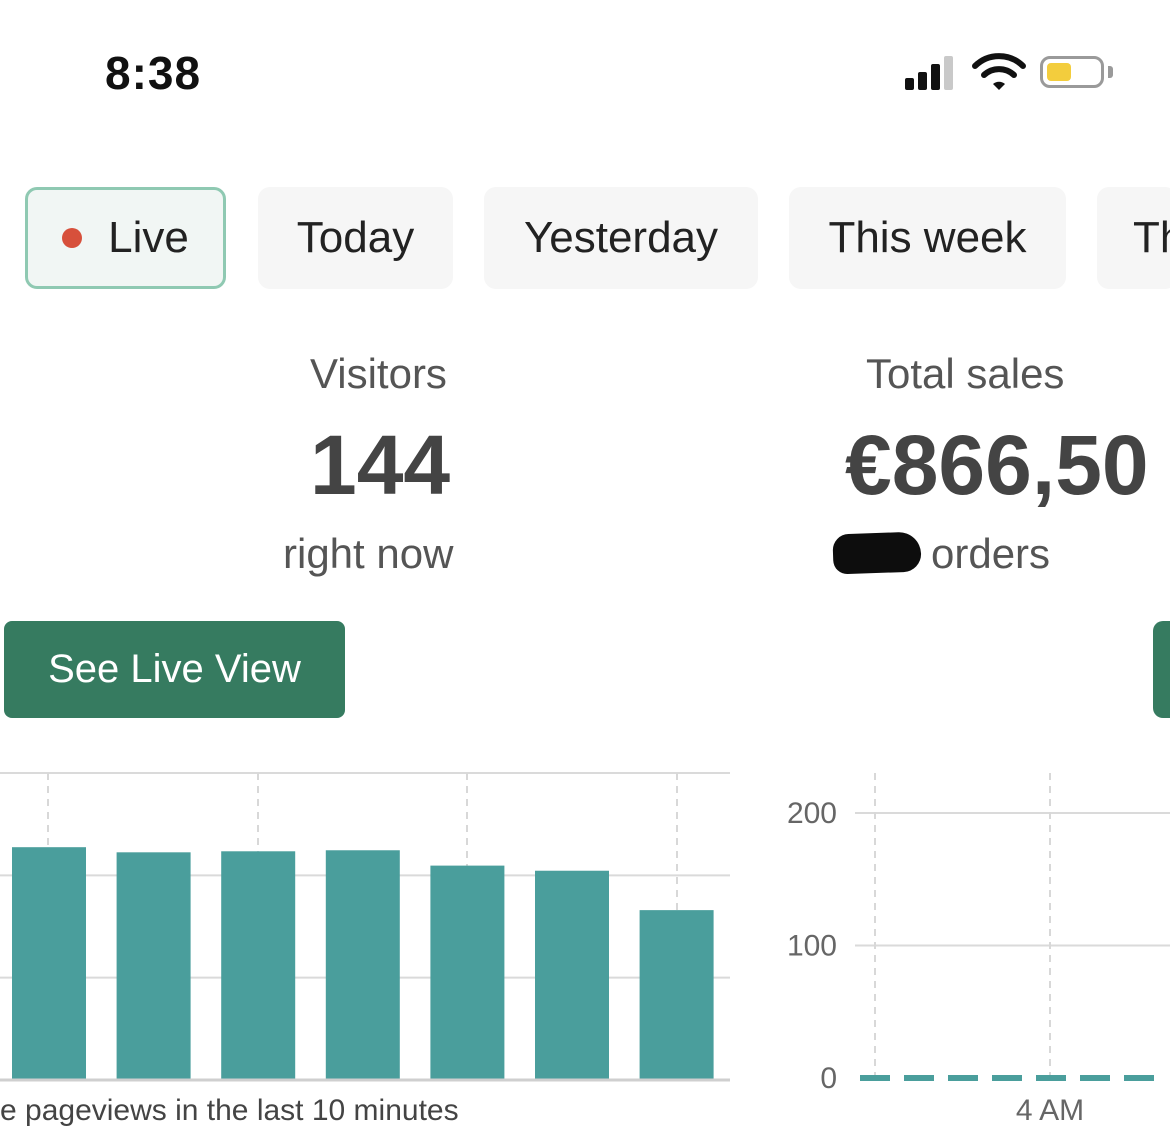 This screenshot has height=1146, width=1170. I want to click on tab-live: Live, so click(125, 238).